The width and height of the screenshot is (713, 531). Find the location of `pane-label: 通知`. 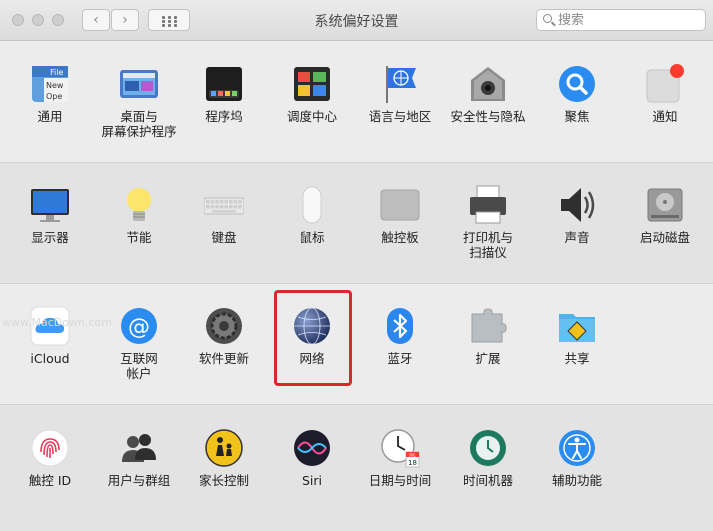

pane-label: 通知 is located at coordinates (665, 116).